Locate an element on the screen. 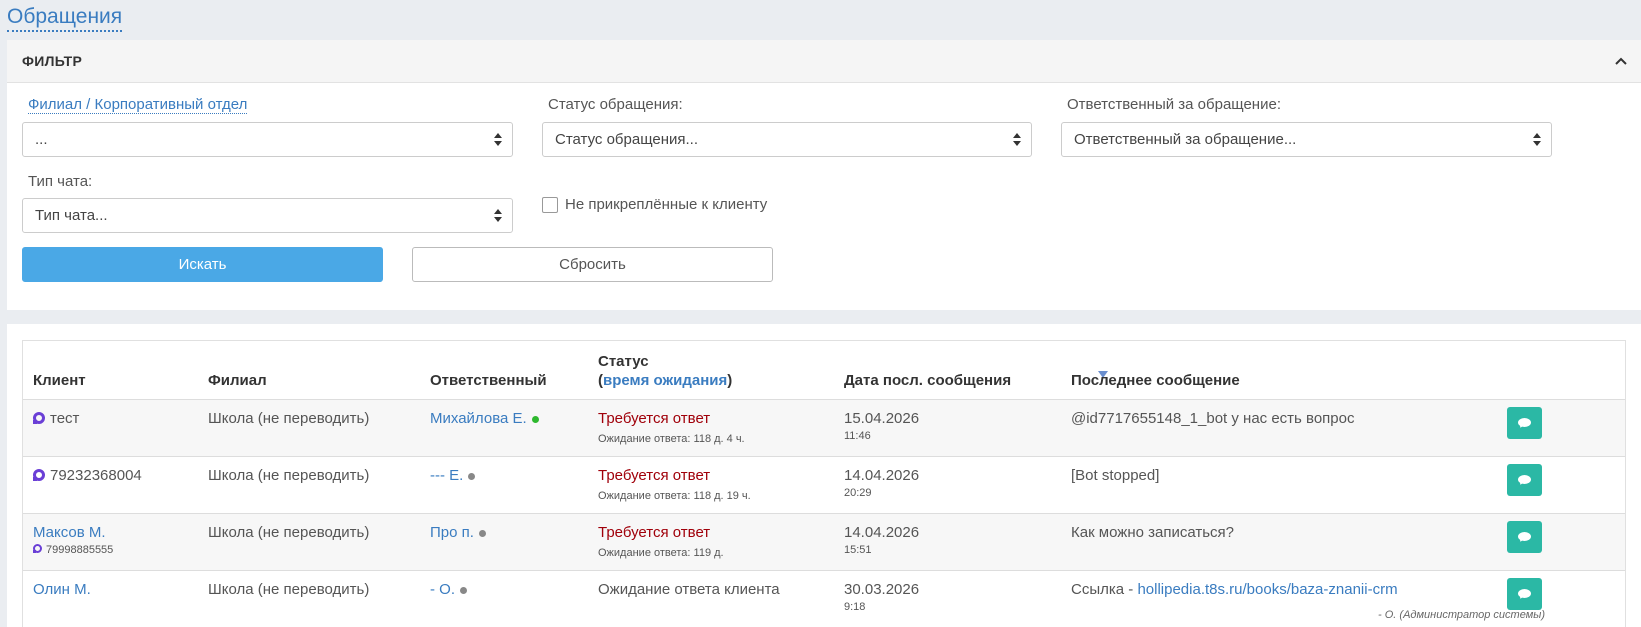  unattached-checkbox-label: Не прикреплённые к клиенту is located at coordinates (666, 204).